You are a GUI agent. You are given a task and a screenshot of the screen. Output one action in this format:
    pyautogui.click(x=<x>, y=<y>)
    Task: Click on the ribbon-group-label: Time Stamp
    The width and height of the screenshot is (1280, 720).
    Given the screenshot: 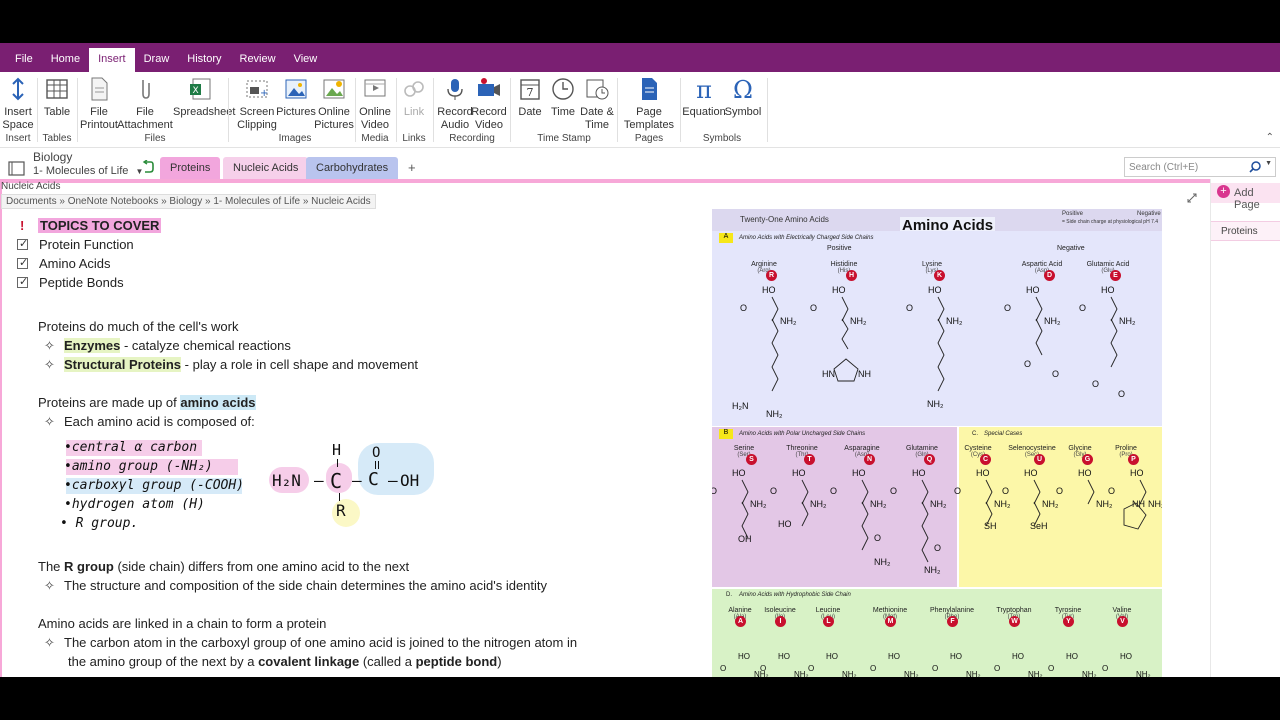 What is the action you would take?
    pyautogui.click(x=564, y=138)
    